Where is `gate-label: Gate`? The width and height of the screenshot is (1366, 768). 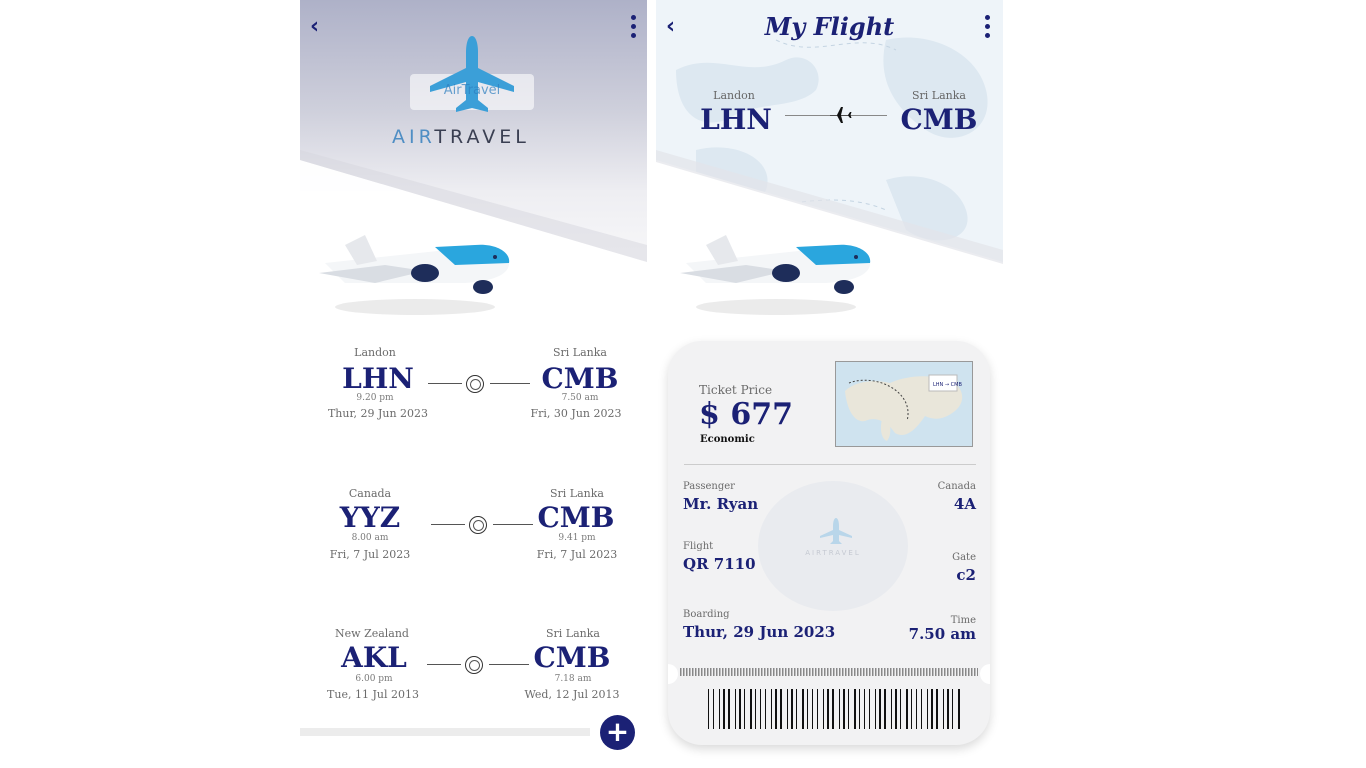
gate-label: Gate is located at coordinates (964, 557).